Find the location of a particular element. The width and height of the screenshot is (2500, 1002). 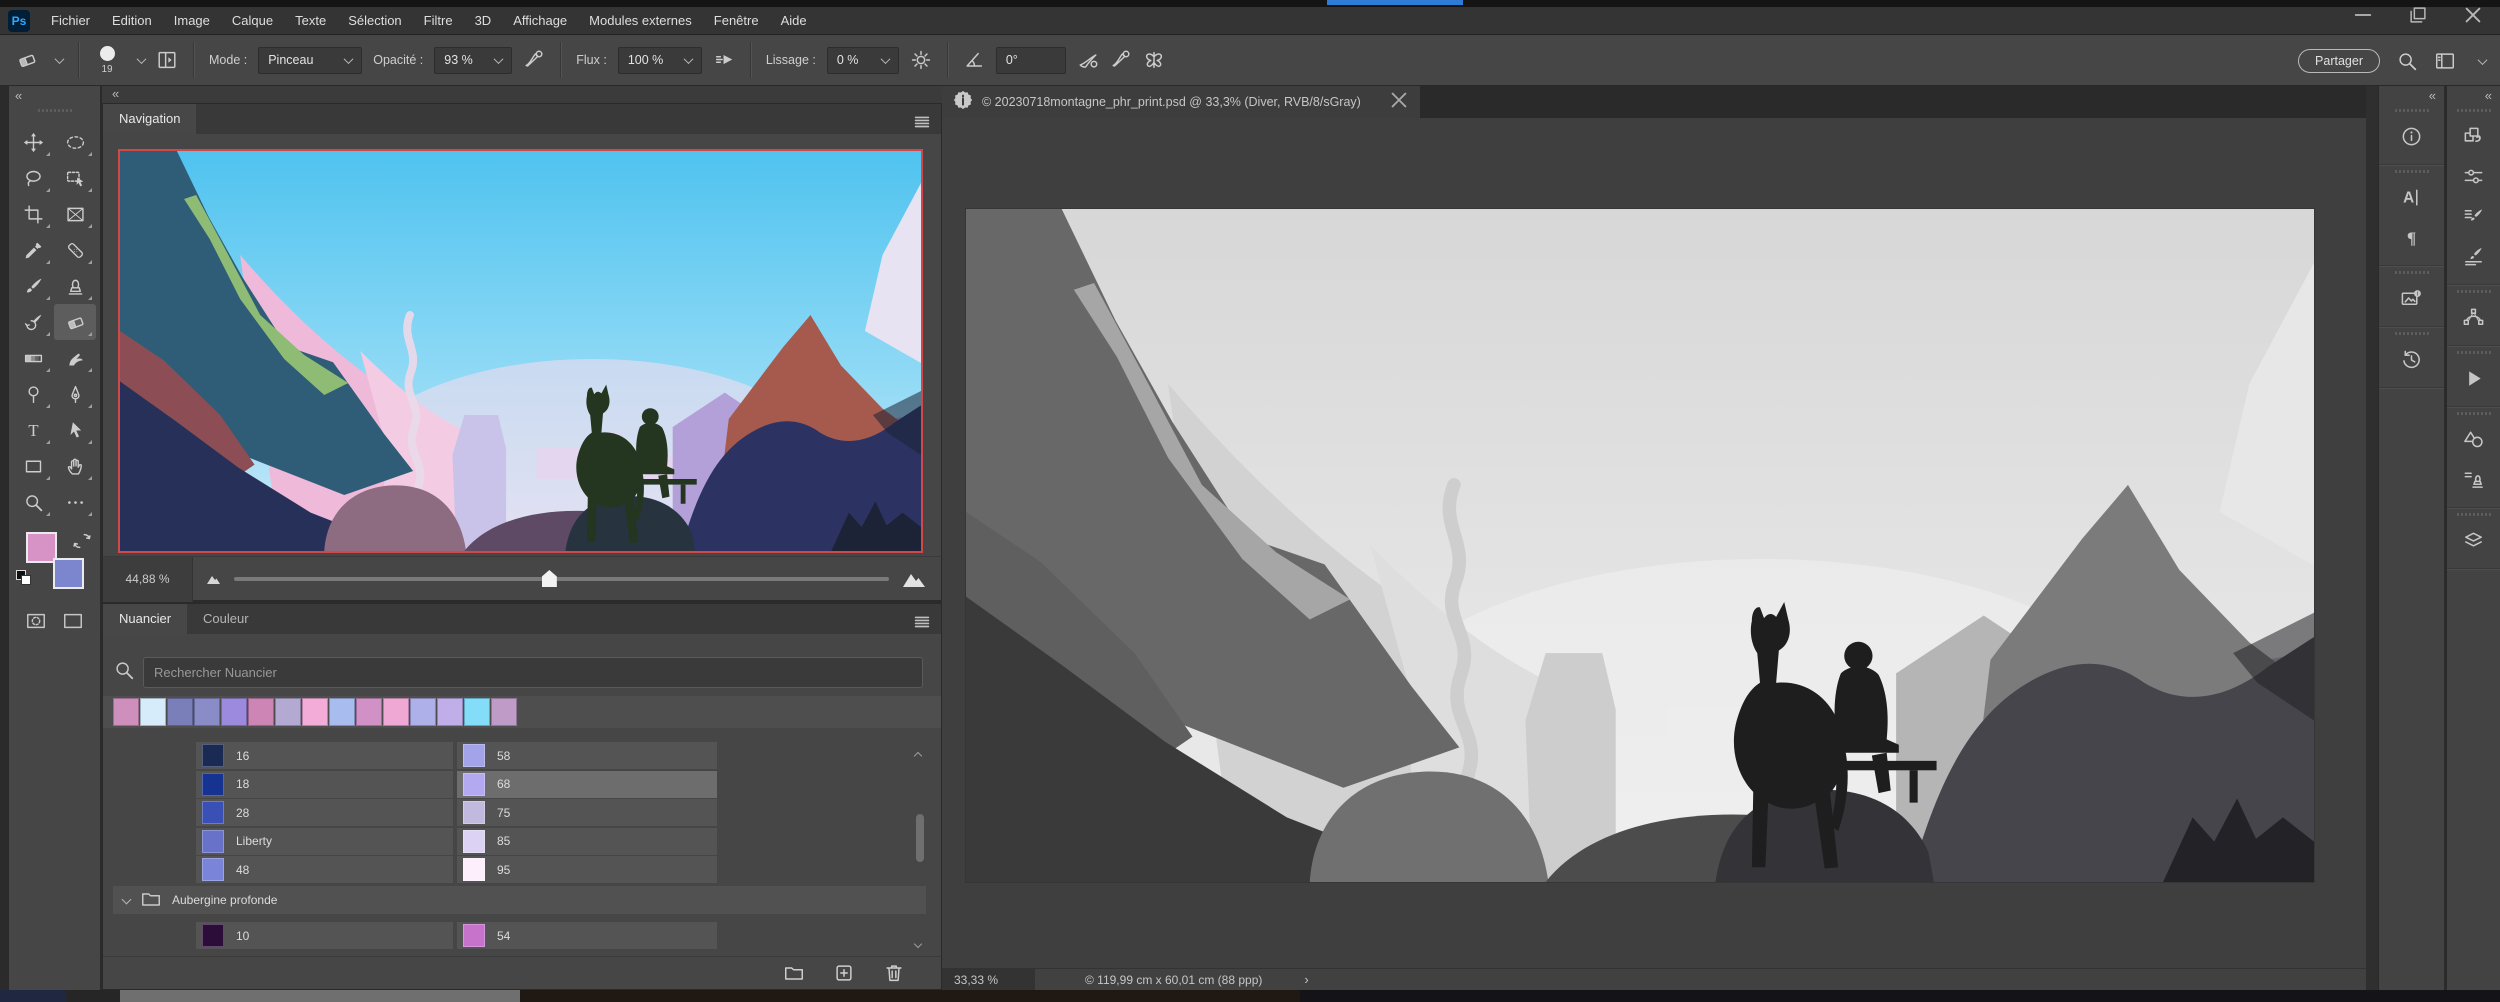

menu-affichage: Affichage is located at coordinates (540, 20).